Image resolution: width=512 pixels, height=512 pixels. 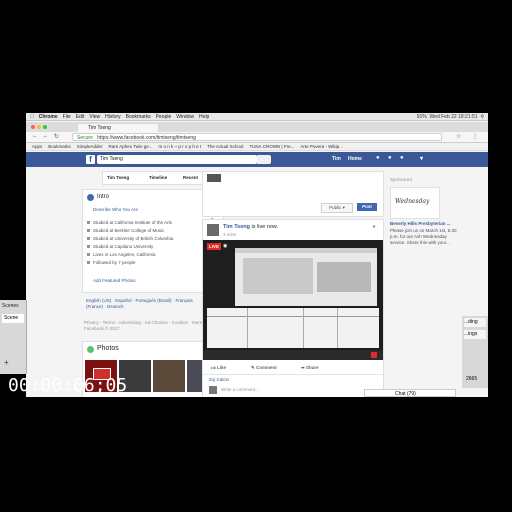 I want to click on menu-chrome: Chrome, so click(x=48, y=117).